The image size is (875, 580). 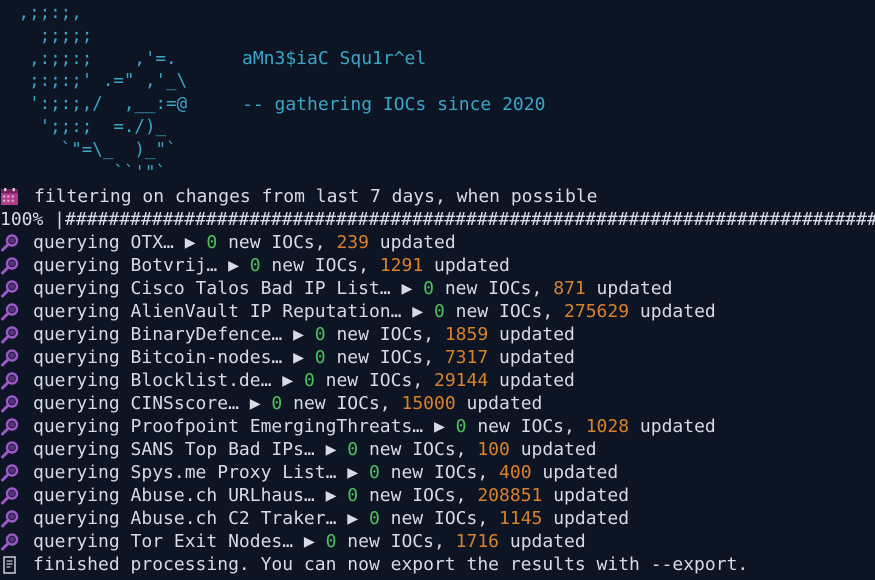 What do you see at coordinates (515, 472) in the screenshot?
I see `updated-count: 400` at bounding box center [515, 472].